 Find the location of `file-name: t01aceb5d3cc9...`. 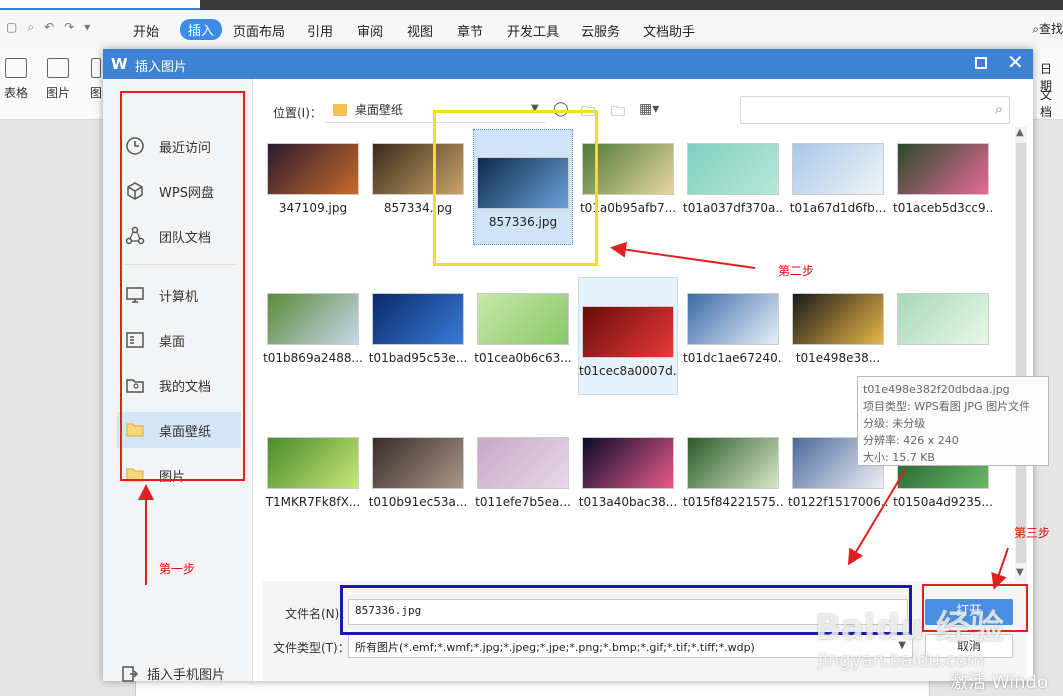

file-name: t01aceb5d3cc9... is located at coordinates (943, 208).